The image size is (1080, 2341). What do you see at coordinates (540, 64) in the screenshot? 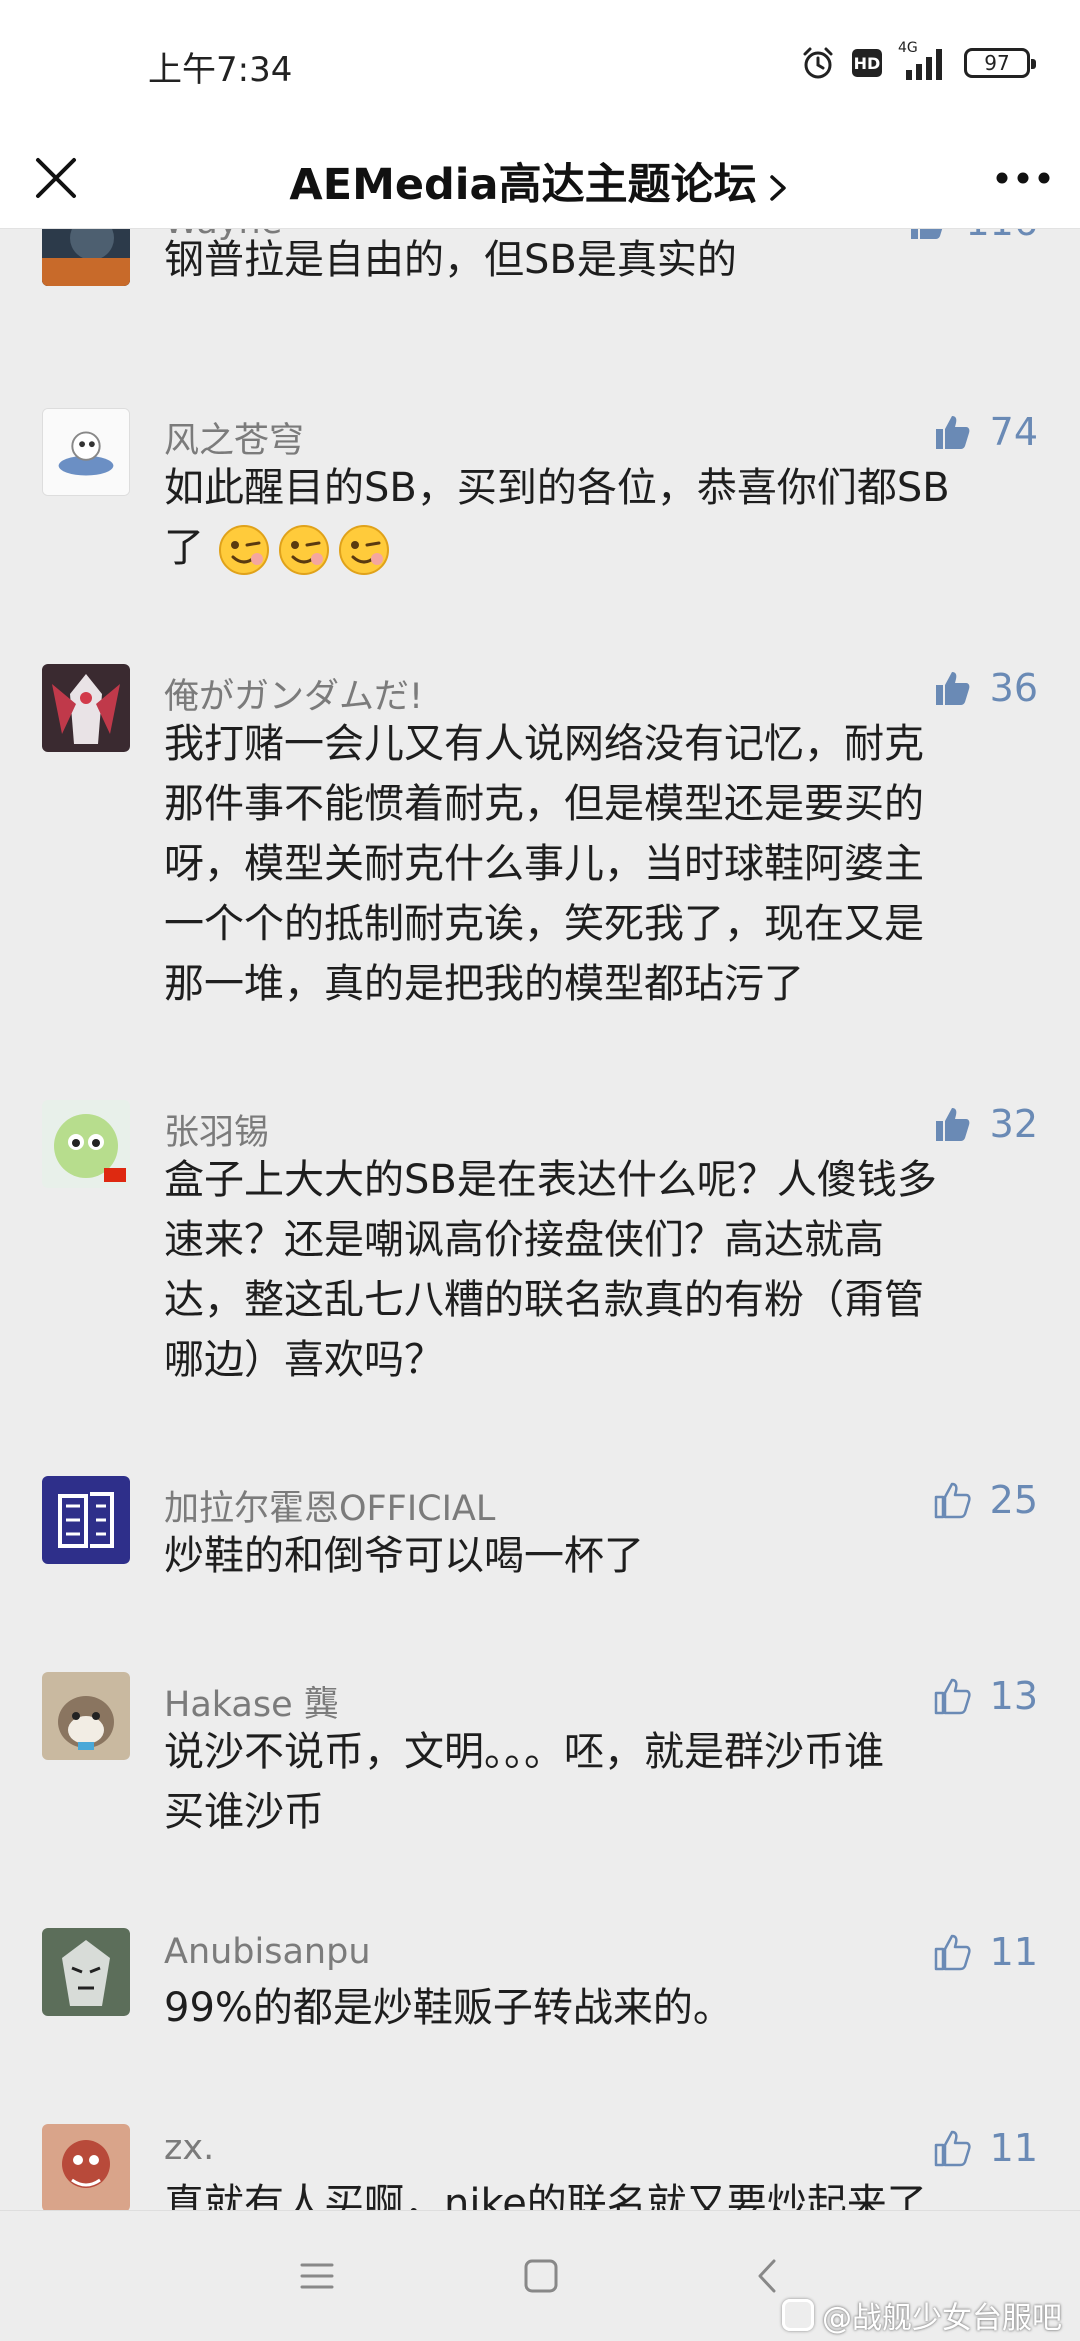
I see `status-bar: 上午7:34 HD 4G 97` at bounding box center [540, 64].